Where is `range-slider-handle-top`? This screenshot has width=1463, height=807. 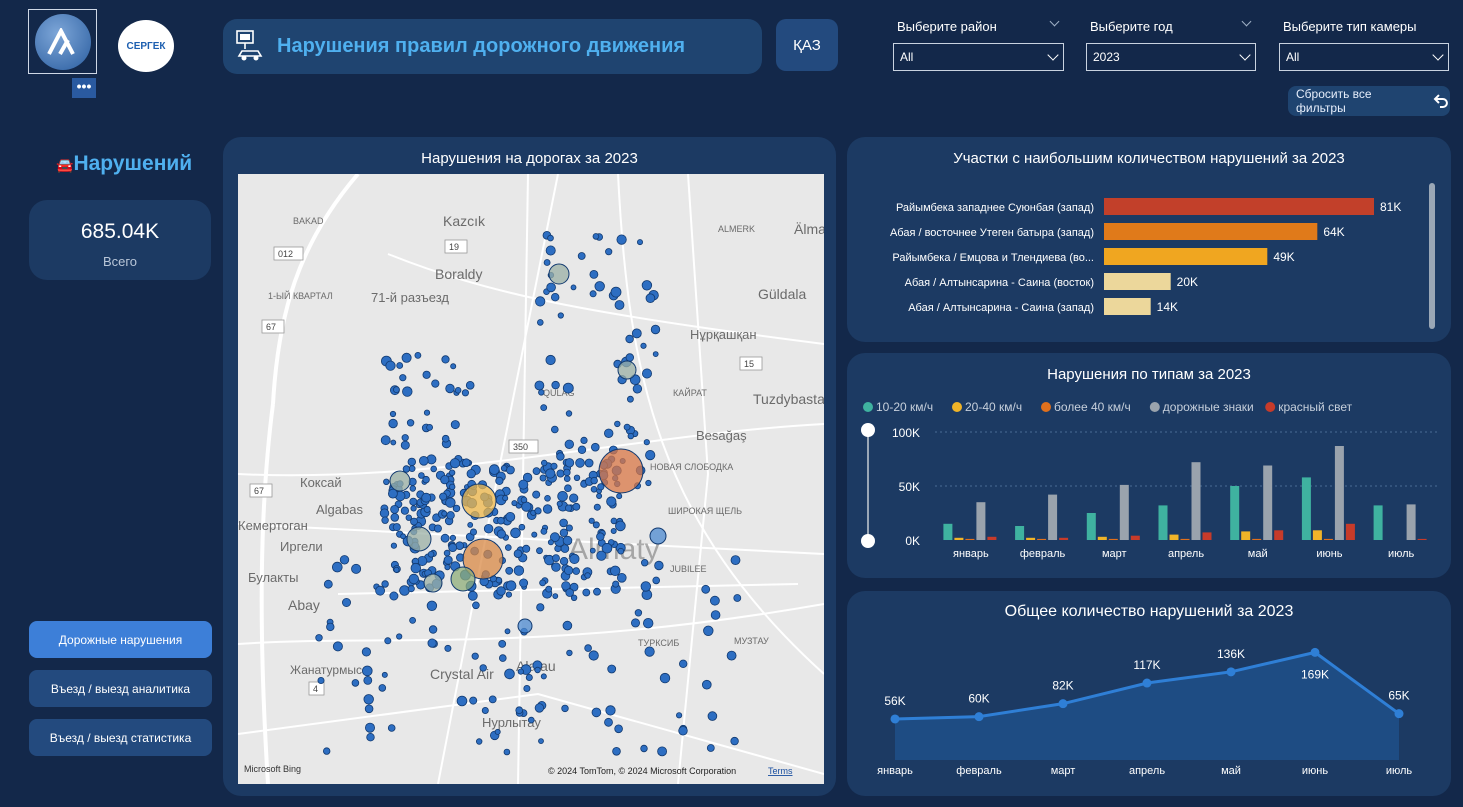
range-slider-handle-top is located at coordinates (868, 430).